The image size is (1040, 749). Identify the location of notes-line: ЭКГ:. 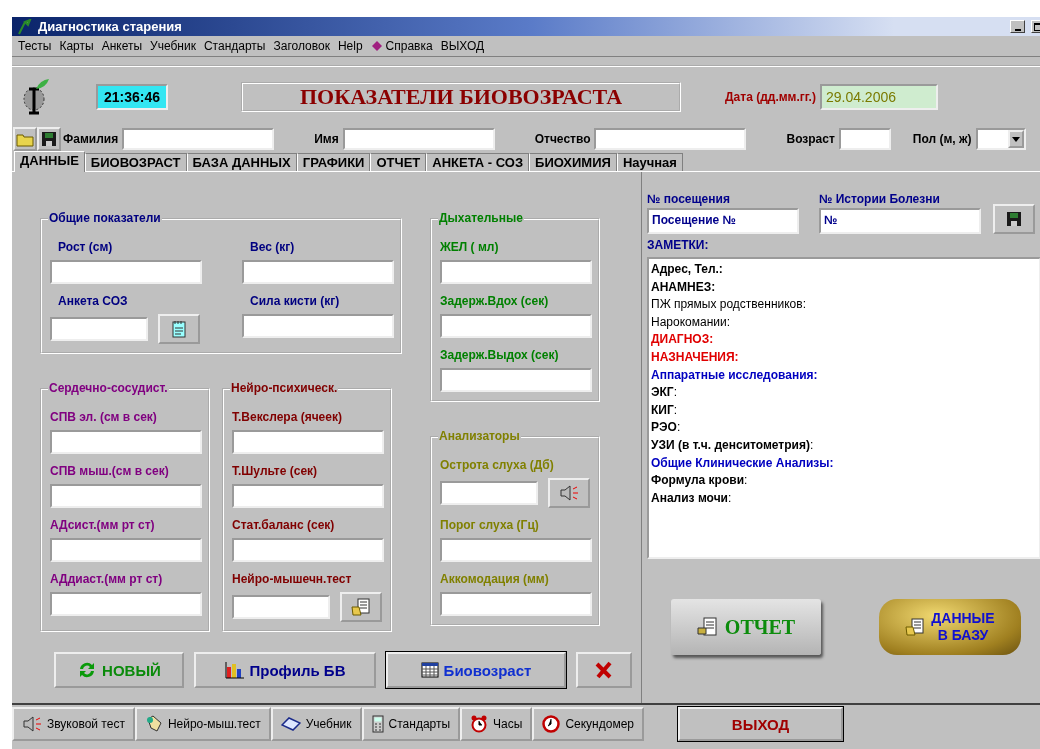
(664, 393).